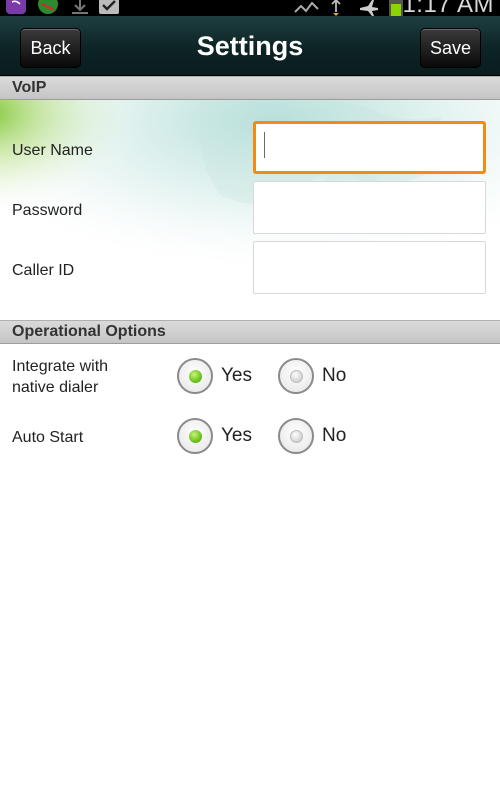 The width and height of the screenshot is (500, 790). Describe the element at coordinates (250, 46) in the screenshot. I see `title-bar: Back Settings Save` at that location.